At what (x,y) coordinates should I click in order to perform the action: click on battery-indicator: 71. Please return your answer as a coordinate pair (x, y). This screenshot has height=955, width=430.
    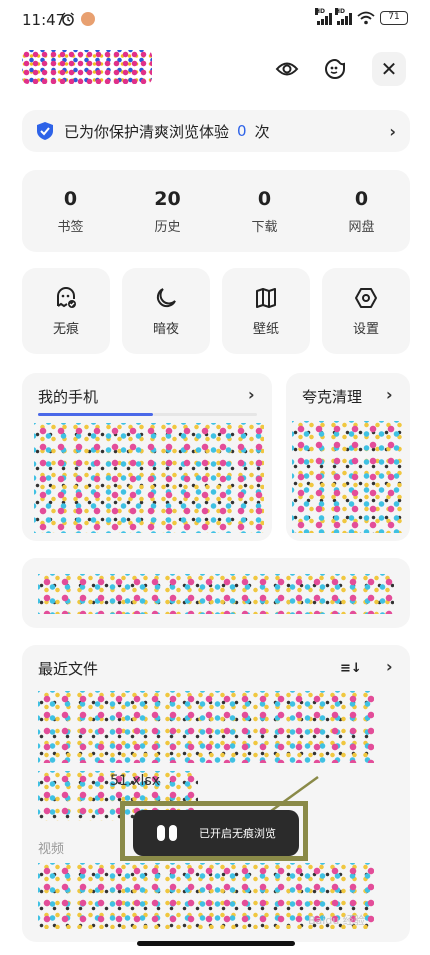
    Looking at the image, I should click on (394, 18).